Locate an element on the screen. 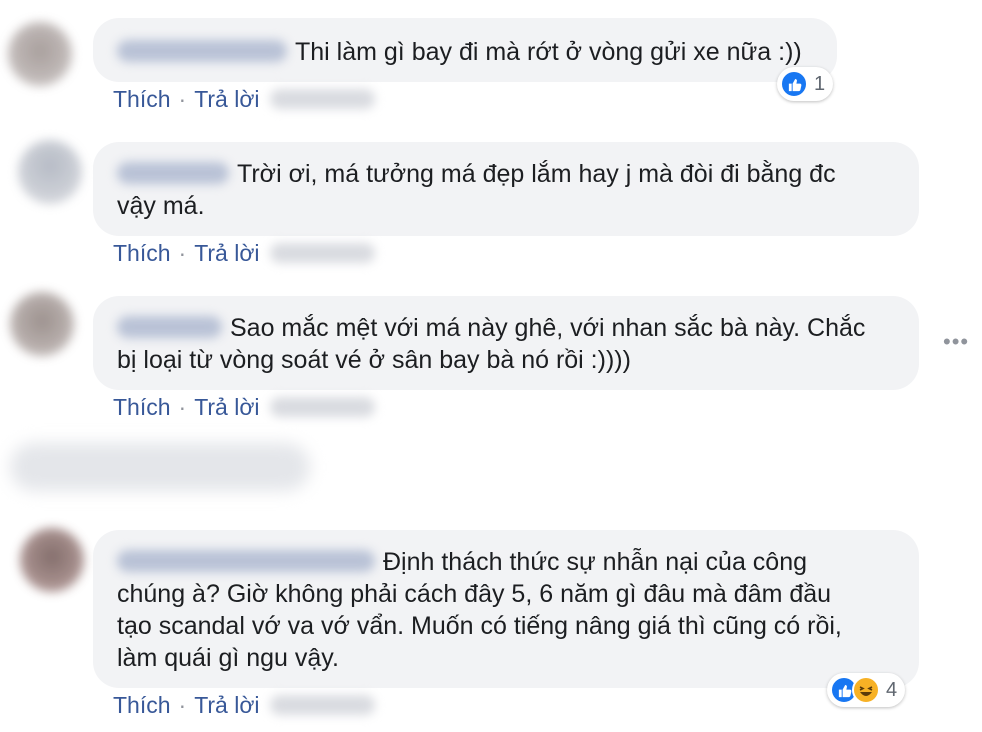 Image resolution: width=982 pixels, height=732 pixels. more-options-icon: ••• is located at coordinates (956, 342).